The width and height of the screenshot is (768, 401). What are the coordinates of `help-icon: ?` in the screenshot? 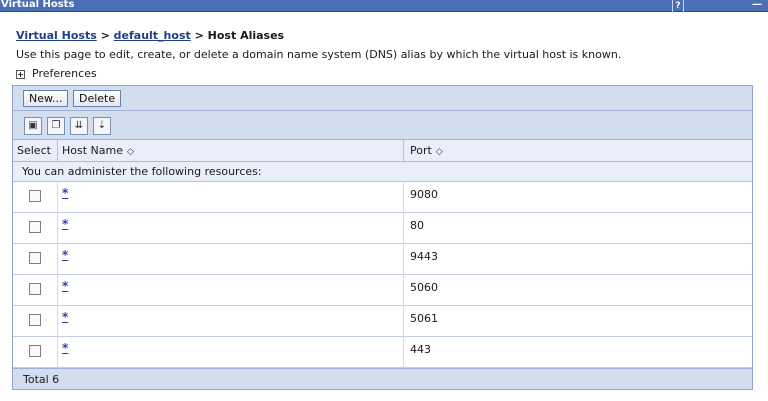 It's located at (678, 6).